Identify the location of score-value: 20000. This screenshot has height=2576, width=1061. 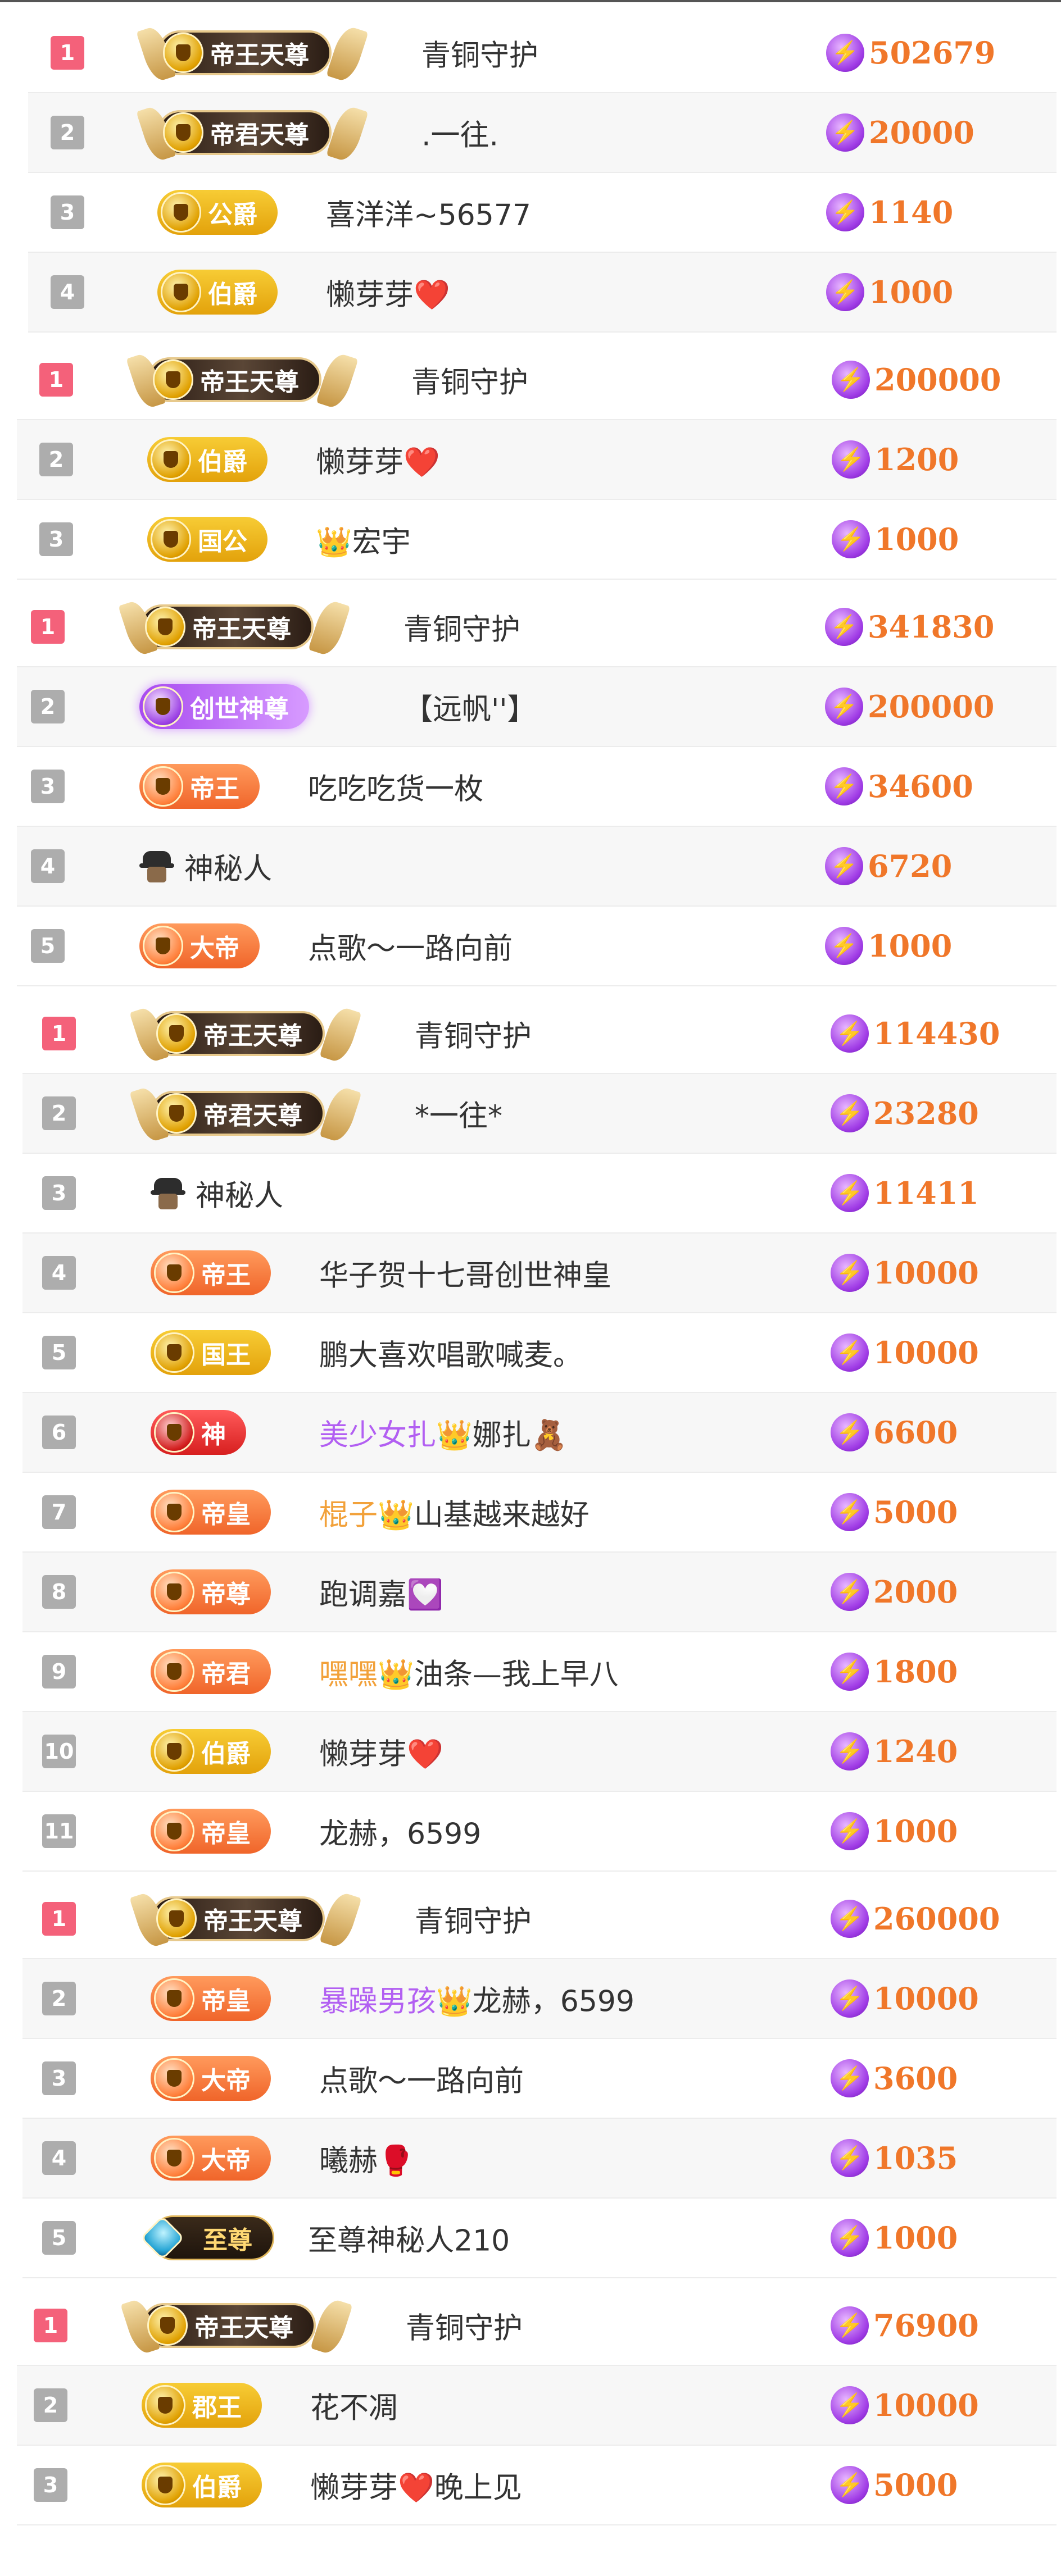
(921, 133).